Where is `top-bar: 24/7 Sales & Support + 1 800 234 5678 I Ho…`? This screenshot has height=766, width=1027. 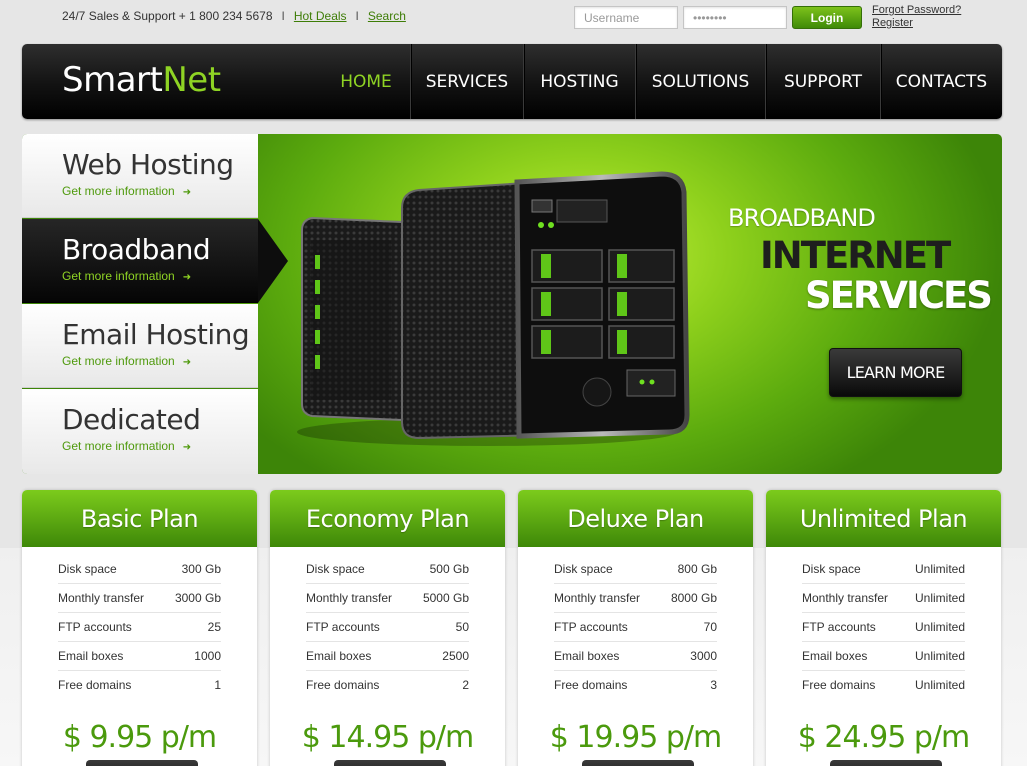 top-bar: 24/7 Sales & Support + 1 800 234 5678 I Ho… is located at coordinates (513, 20).